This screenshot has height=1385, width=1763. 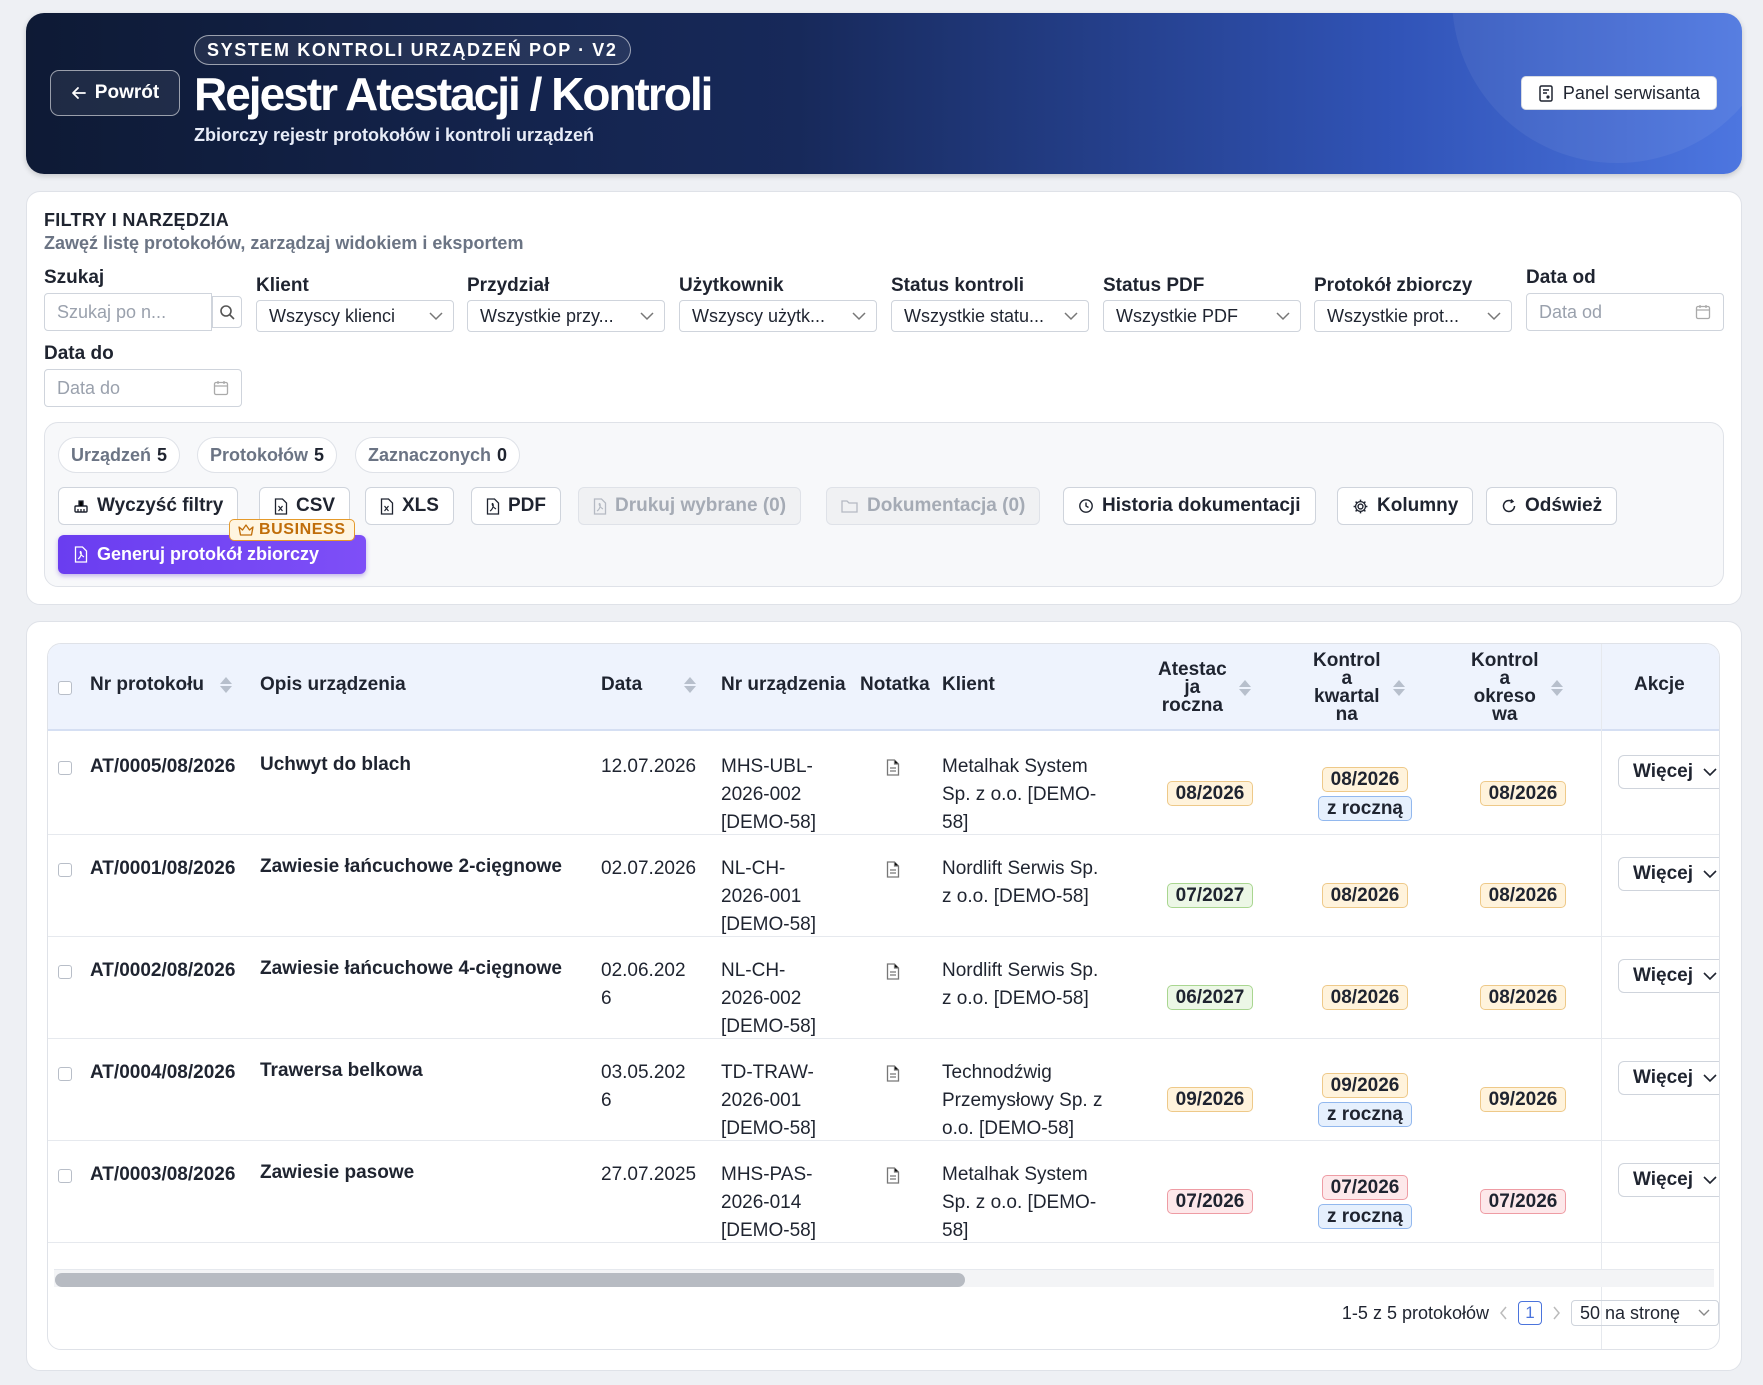 I want to click on client-line: Przemysłowy Sp. z, so click(x=1022, y=1100).